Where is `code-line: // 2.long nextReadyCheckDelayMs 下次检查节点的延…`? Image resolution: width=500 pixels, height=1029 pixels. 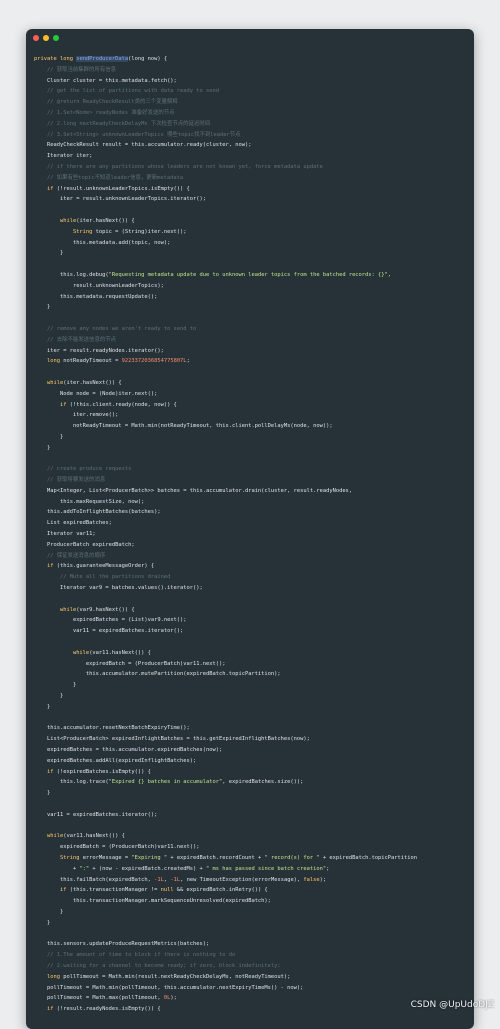
code-line: // 2.long nextReadyCheckDelayMs 下次检查节点的延… is located at coordinates (254, 124).